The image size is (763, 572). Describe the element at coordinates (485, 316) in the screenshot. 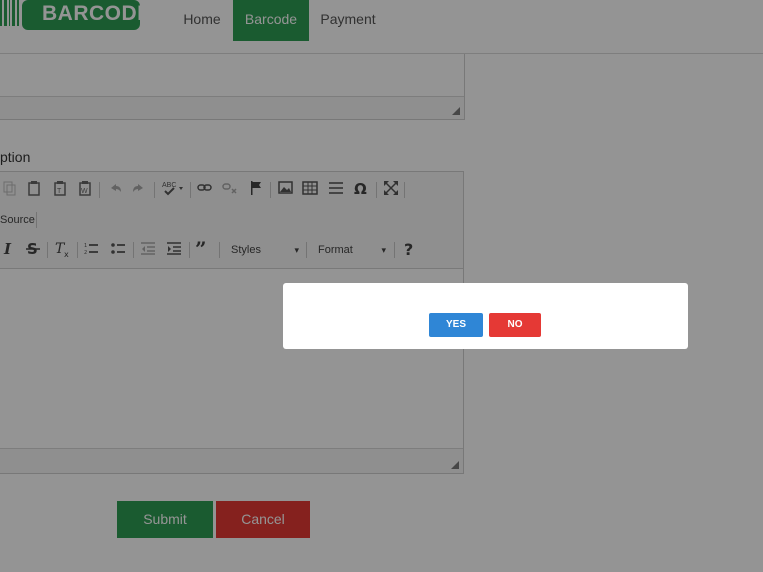

I see `confirm-dialog: YES NO` at that location.